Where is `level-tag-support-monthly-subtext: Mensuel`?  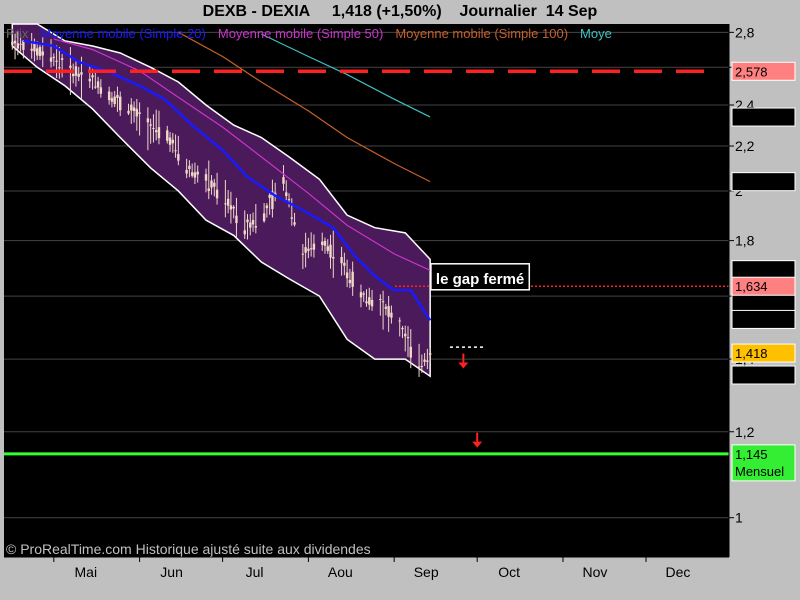 level-tag-support-monthly-subtext: Mensuel is located at coordinates (759, 471).